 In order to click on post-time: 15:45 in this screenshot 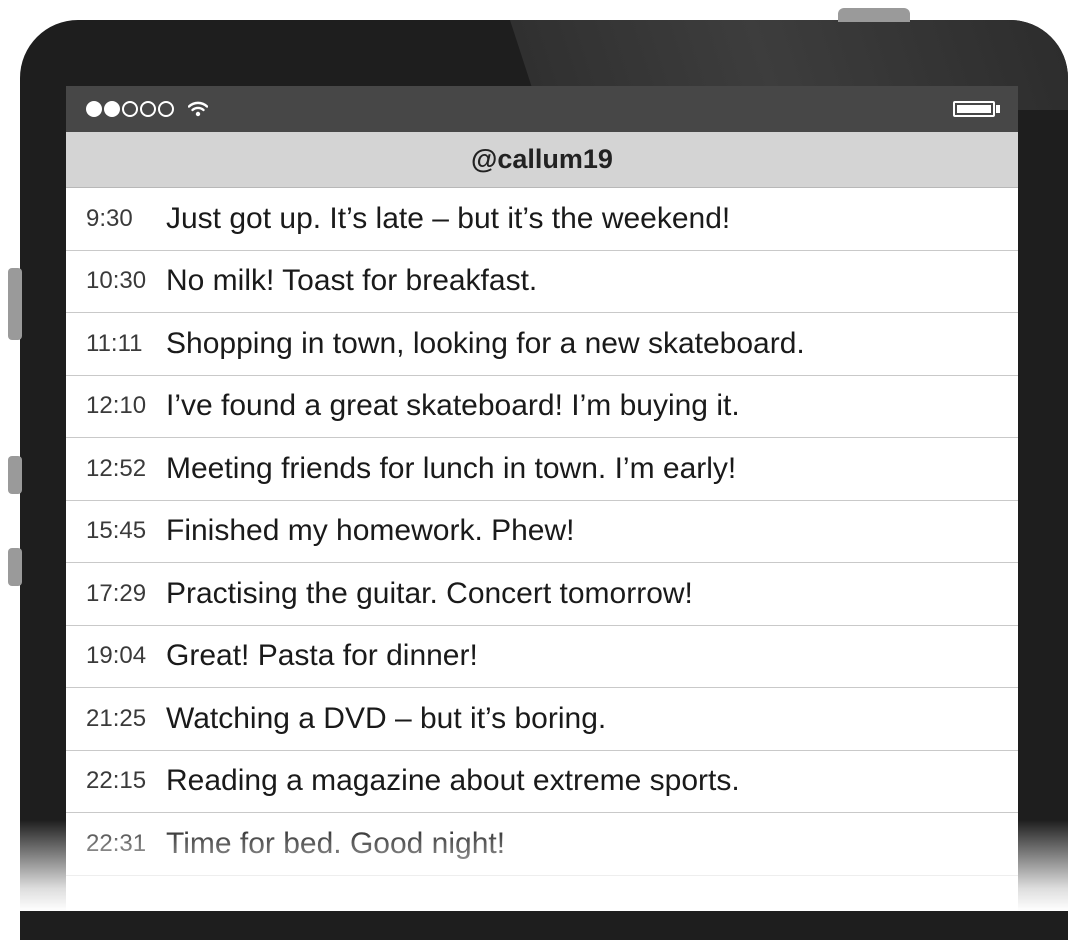, I will do `click(116, 531)`.